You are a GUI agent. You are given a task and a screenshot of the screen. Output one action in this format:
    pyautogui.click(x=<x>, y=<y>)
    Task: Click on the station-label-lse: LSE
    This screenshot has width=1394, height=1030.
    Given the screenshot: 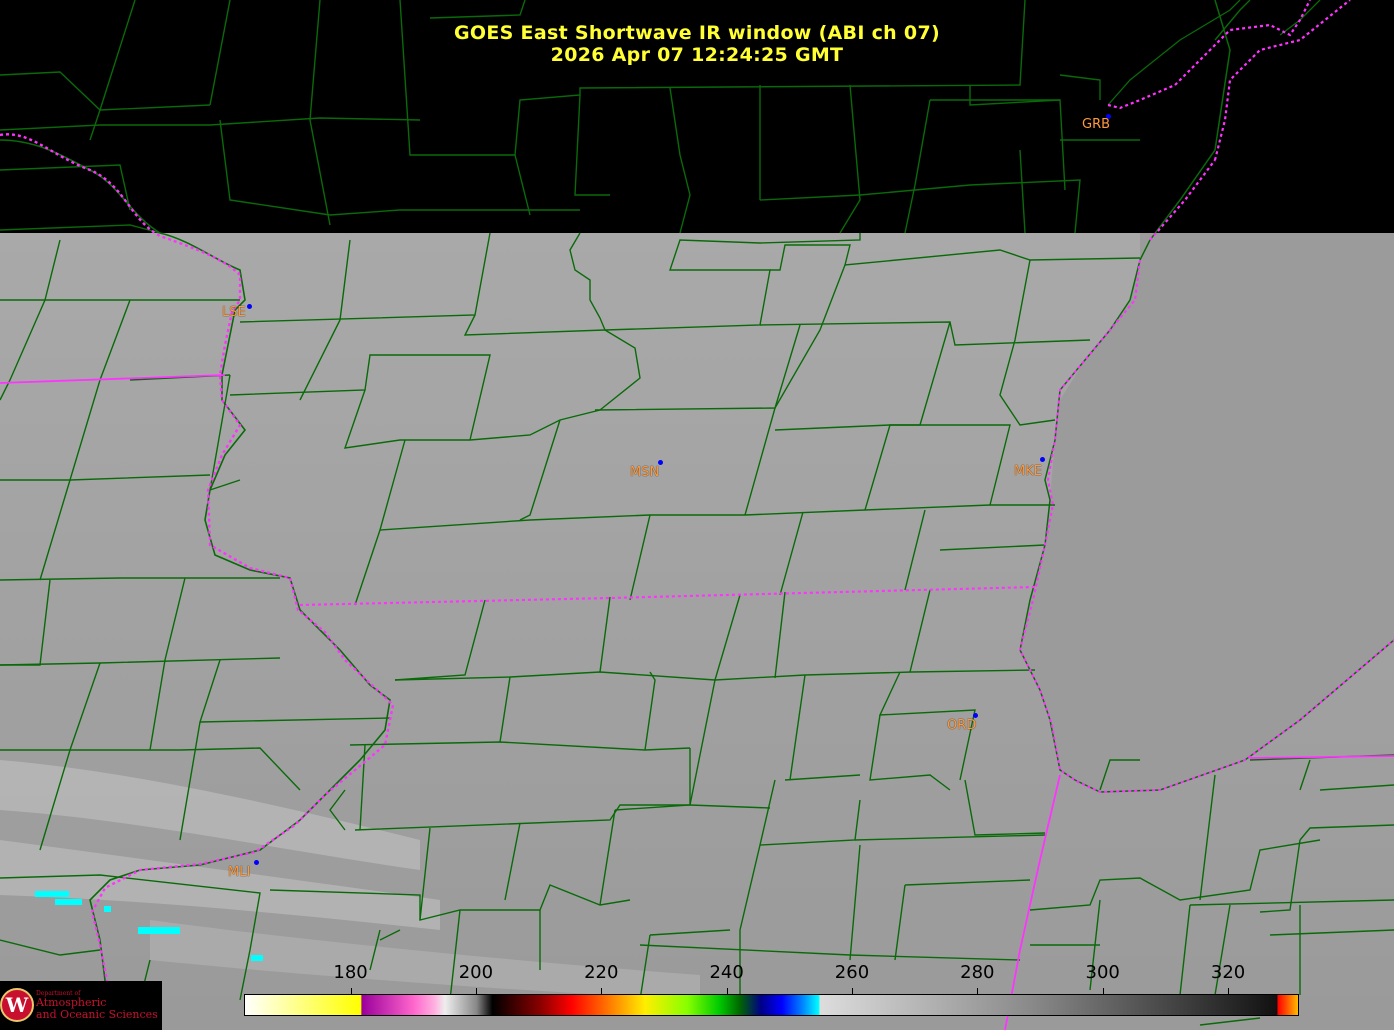 What is the action you would take?
    pyautogui.click(x=234, y=312)
    